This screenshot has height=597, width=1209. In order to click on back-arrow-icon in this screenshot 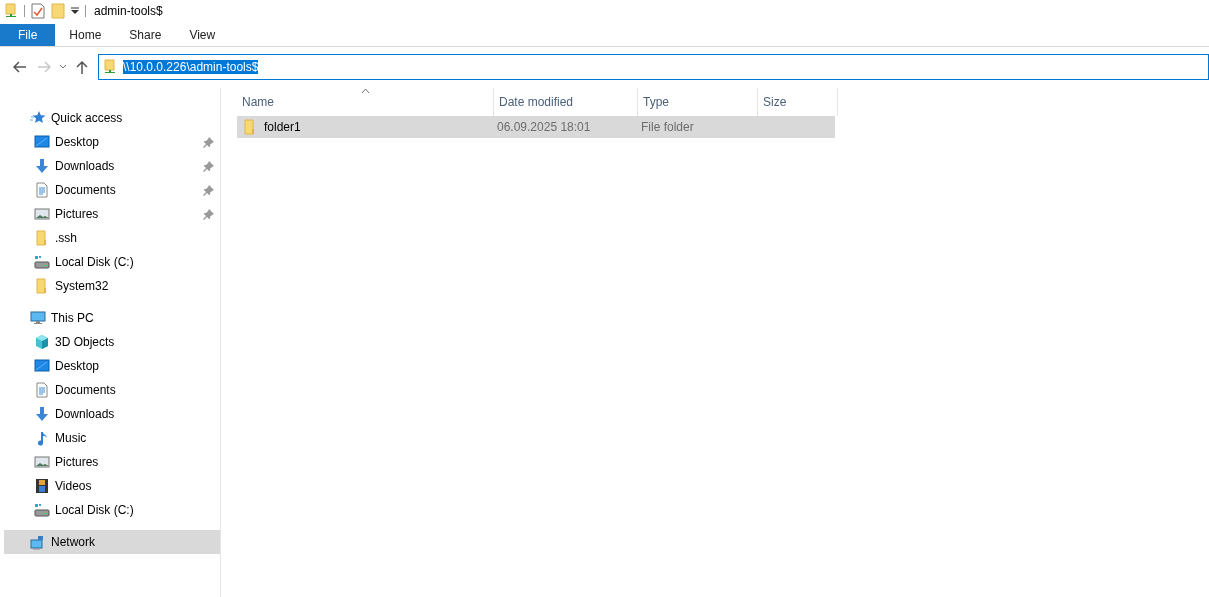, I will do `click(20, 67)`.